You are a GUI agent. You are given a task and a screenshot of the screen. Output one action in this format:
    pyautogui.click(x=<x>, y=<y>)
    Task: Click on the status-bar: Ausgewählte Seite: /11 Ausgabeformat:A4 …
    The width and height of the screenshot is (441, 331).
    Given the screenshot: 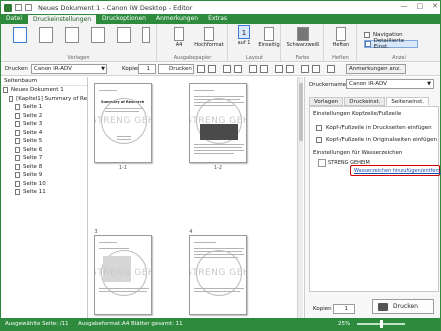 What is the action you would take?
    pyautogui.click(x=220, y=324)
    